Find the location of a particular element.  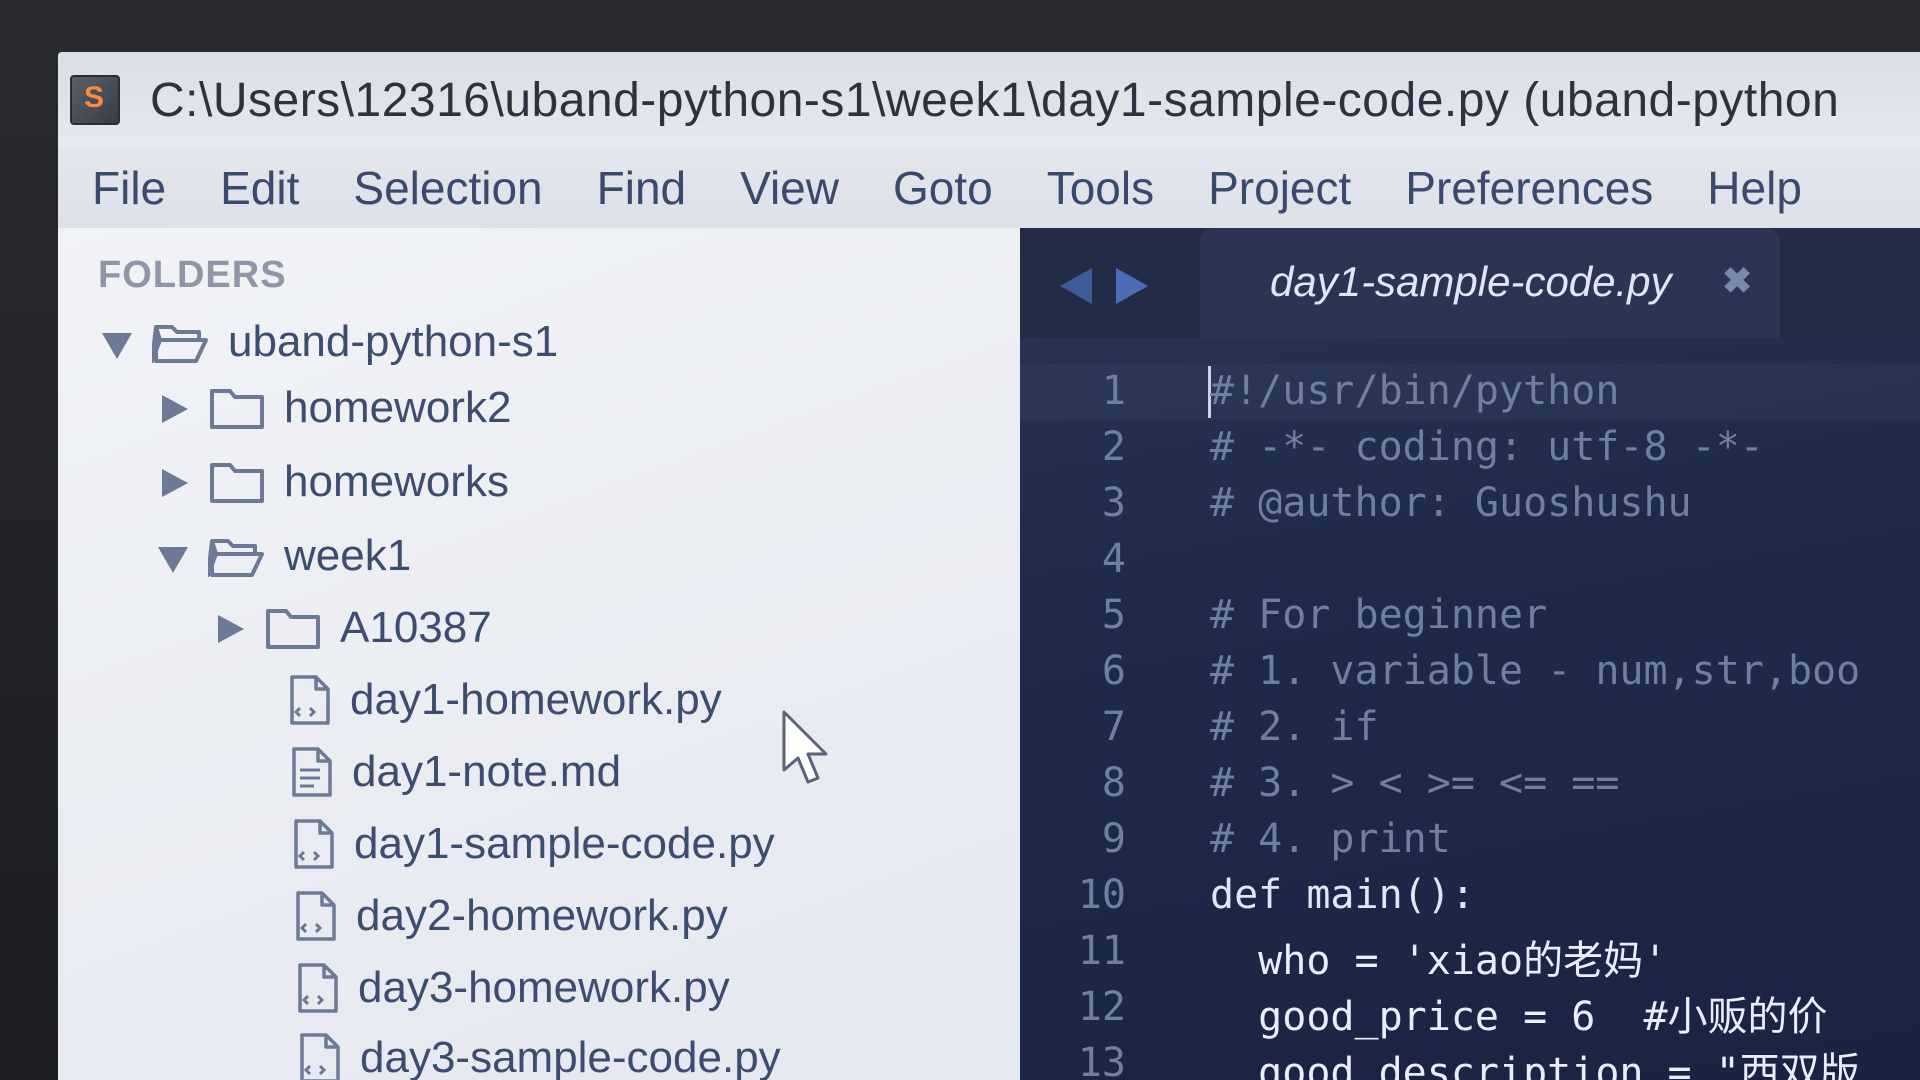

line-number: 11 is located at coordinates (1101, 951).